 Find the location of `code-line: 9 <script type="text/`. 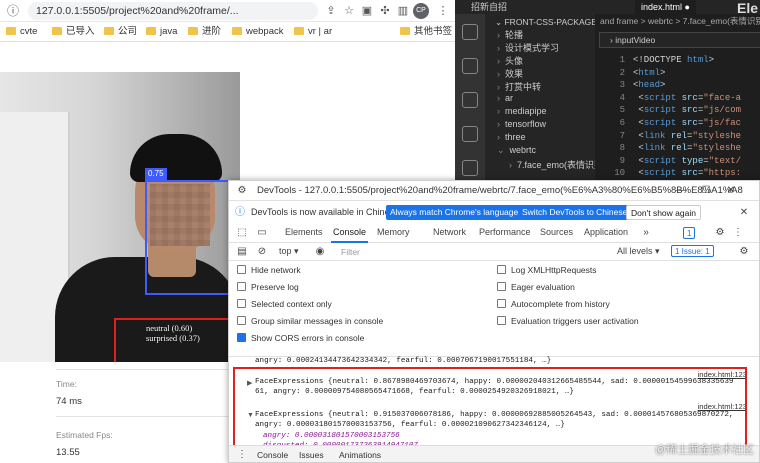

code-line: 9 <script type="text/ is located at coordinates (668, 161).